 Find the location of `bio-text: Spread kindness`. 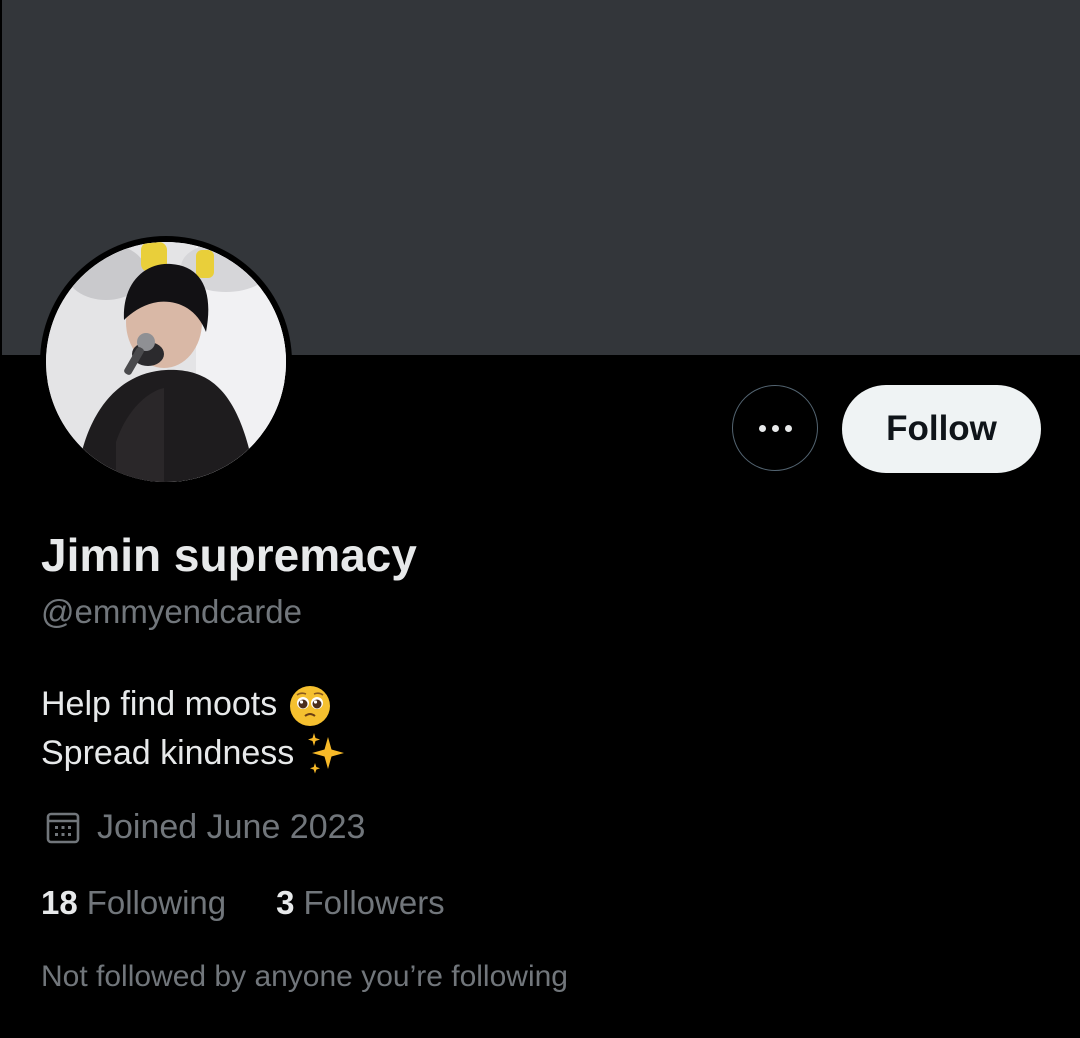

bio-text: Spread kindness is located at coordinates (168, 753).